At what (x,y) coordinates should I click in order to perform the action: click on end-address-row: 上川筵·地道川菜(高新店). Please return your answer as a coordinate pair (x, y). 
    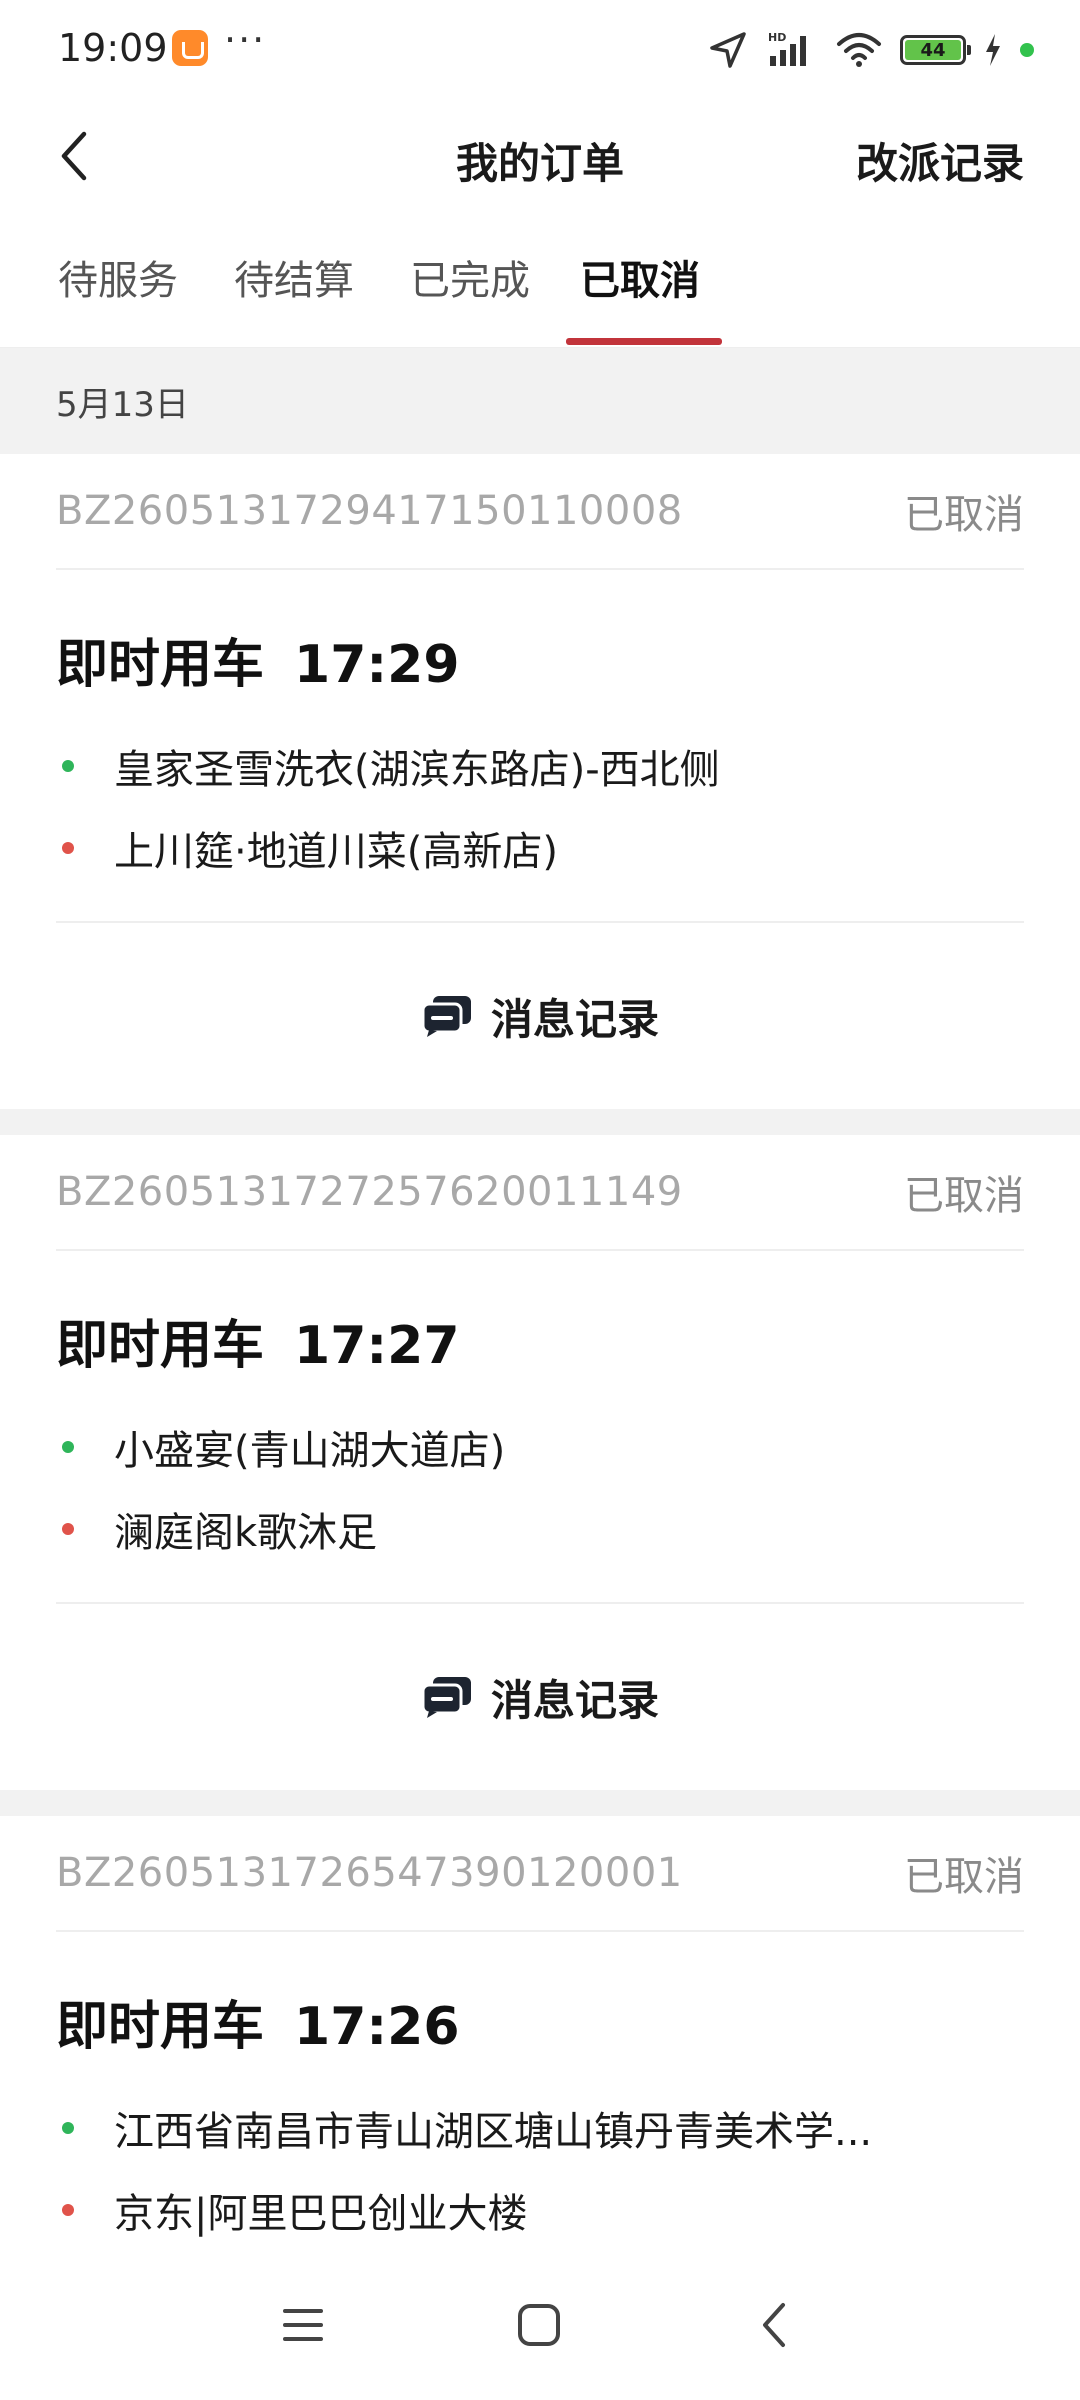
    Looking at the image, I should click on (540, 848).